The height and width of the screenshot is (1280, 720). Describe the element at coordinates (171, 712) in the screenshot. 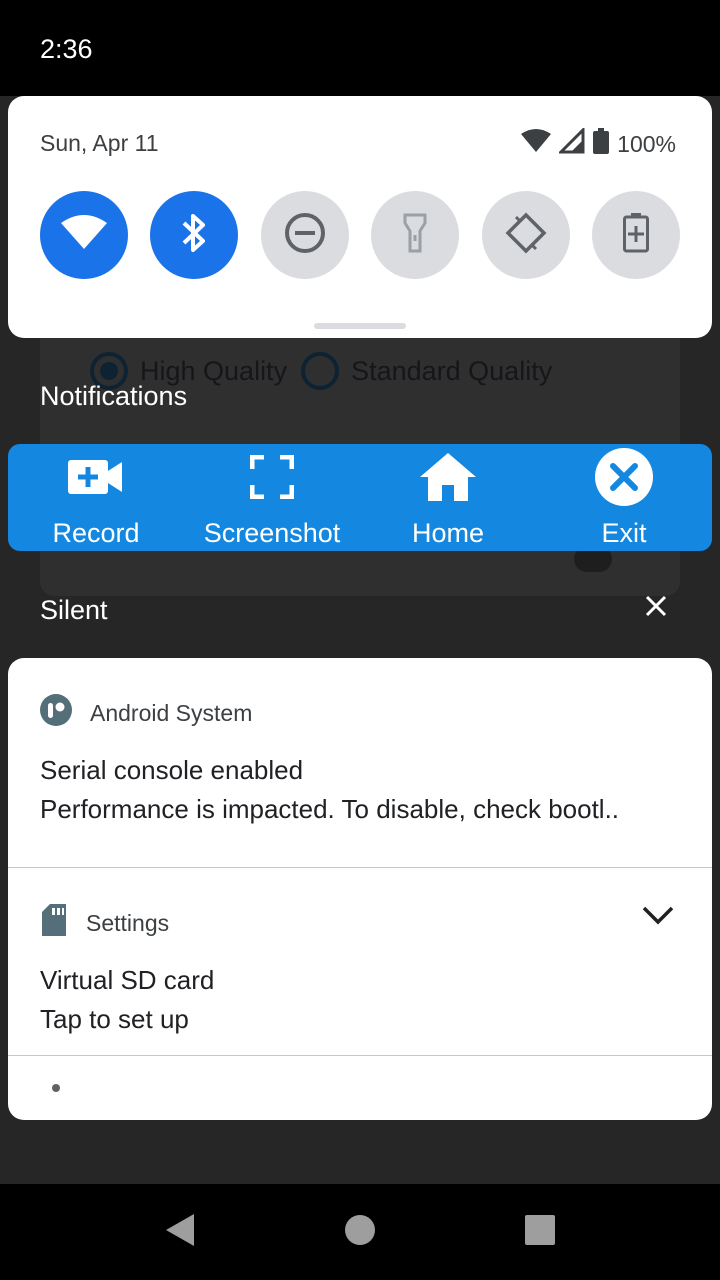

I see `notification-app-name: Android System` at that location.